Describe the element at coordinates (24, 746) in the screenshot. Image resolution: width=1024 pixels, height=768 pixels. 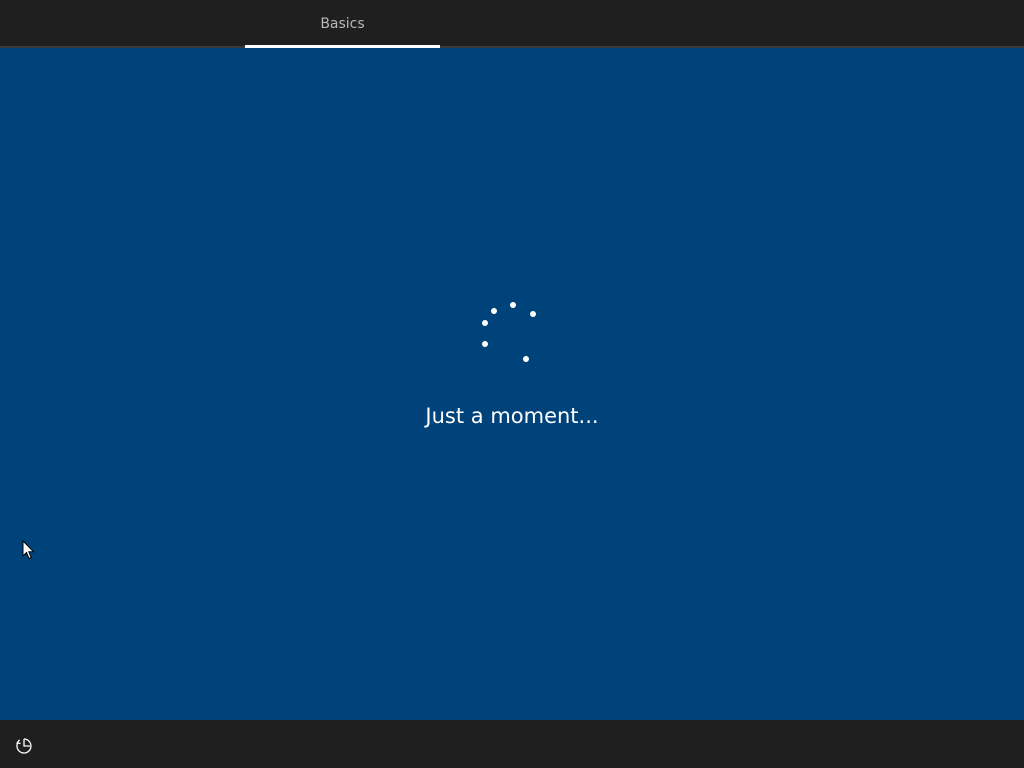
I see `ease-of-access-icon` at that location.